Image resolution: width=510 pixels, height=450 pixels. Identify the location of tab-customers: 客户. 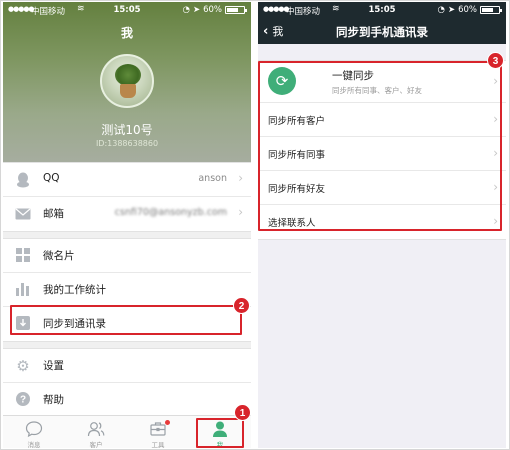
(96, 432).